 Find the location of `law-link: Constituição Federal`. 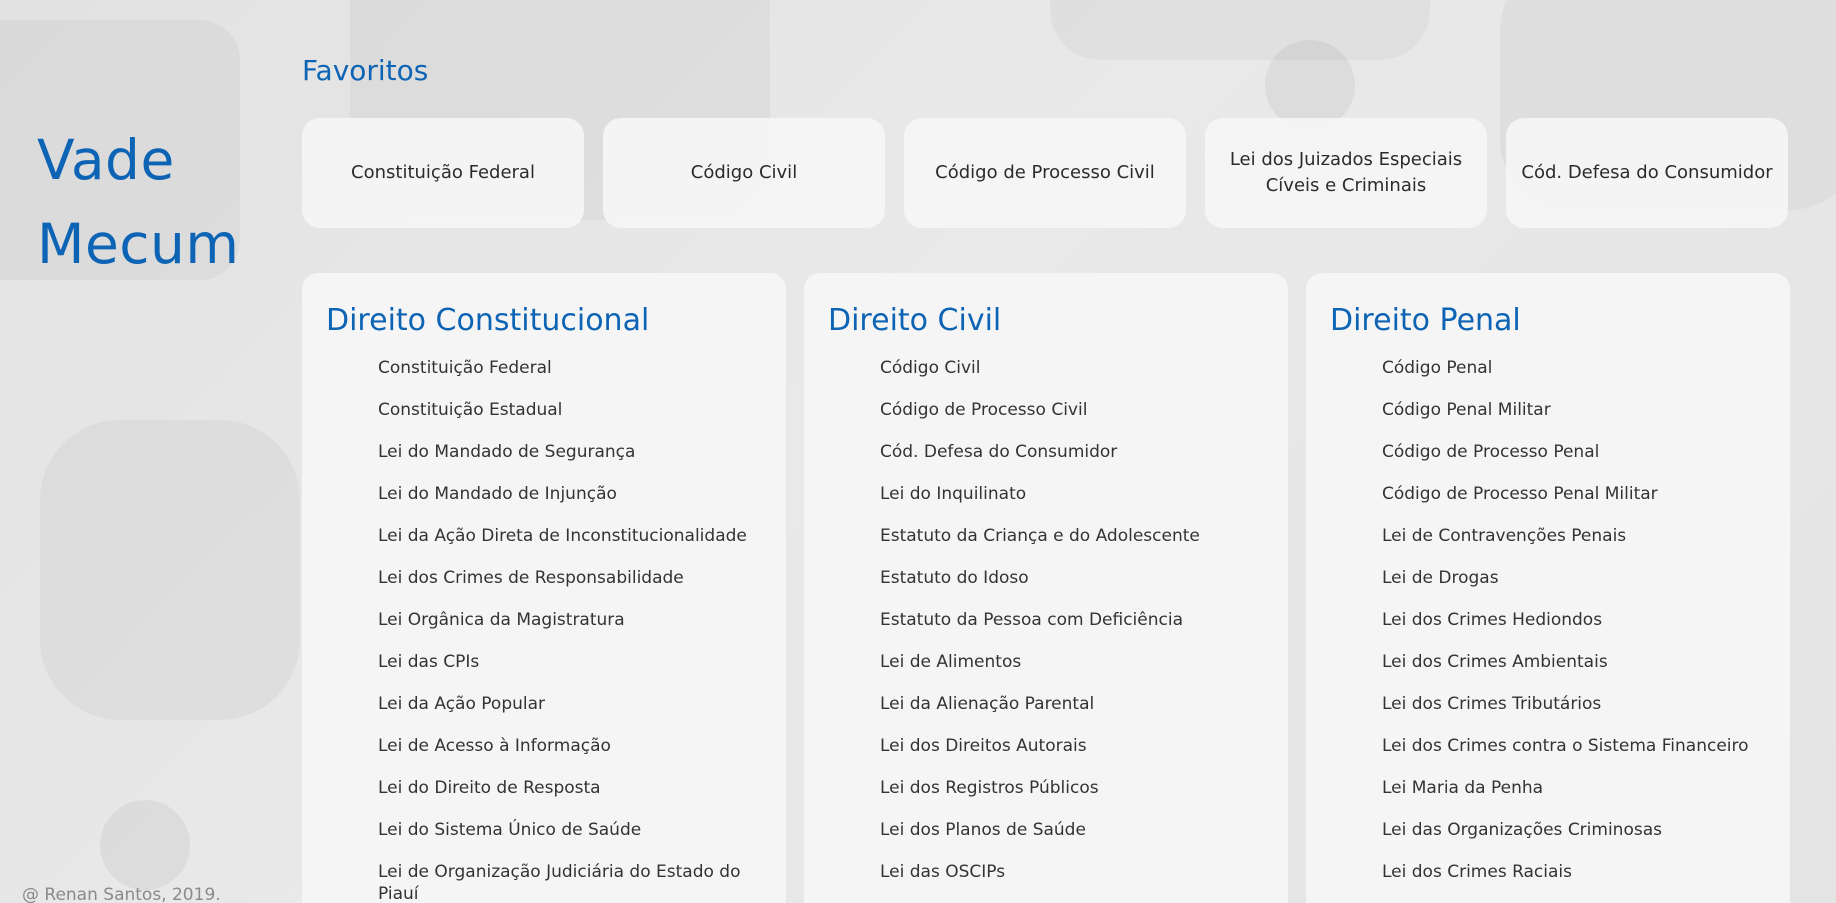

law-link: Constituição Federal is located at coordinates (582, 378).